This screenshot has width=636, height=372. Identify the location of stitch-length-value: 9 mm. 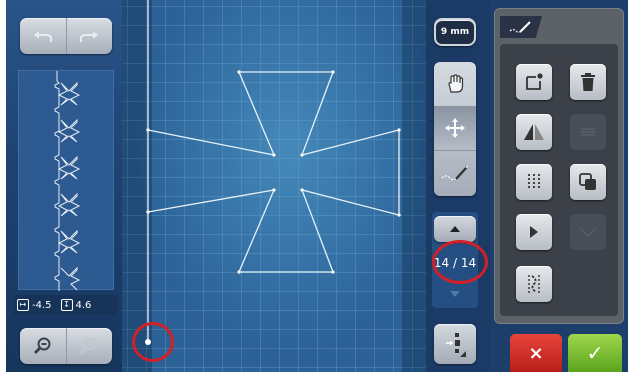
(455, 32).